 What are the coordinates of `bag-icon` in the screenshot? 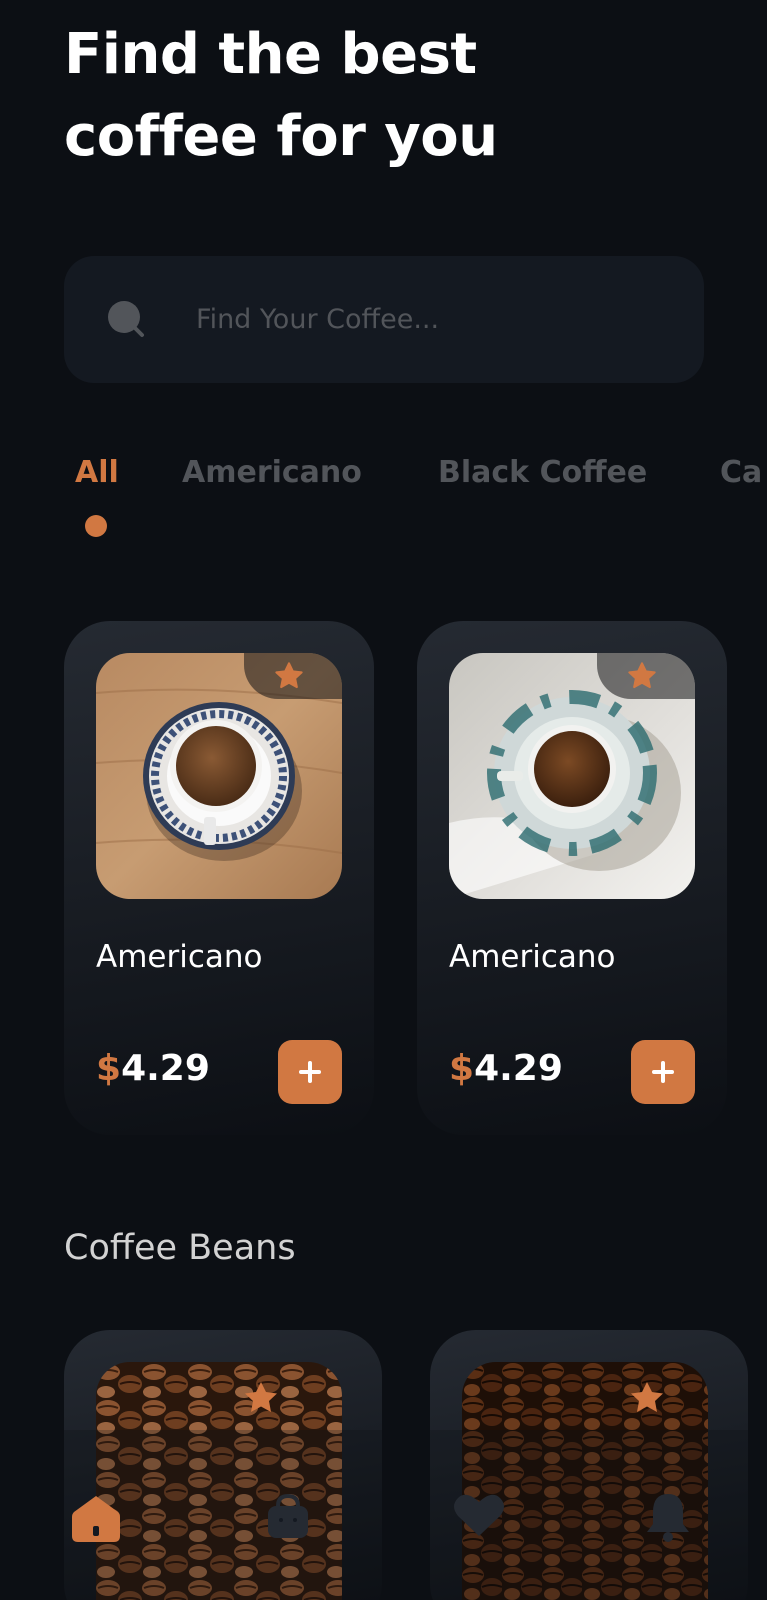 It's located at (288, 1516).